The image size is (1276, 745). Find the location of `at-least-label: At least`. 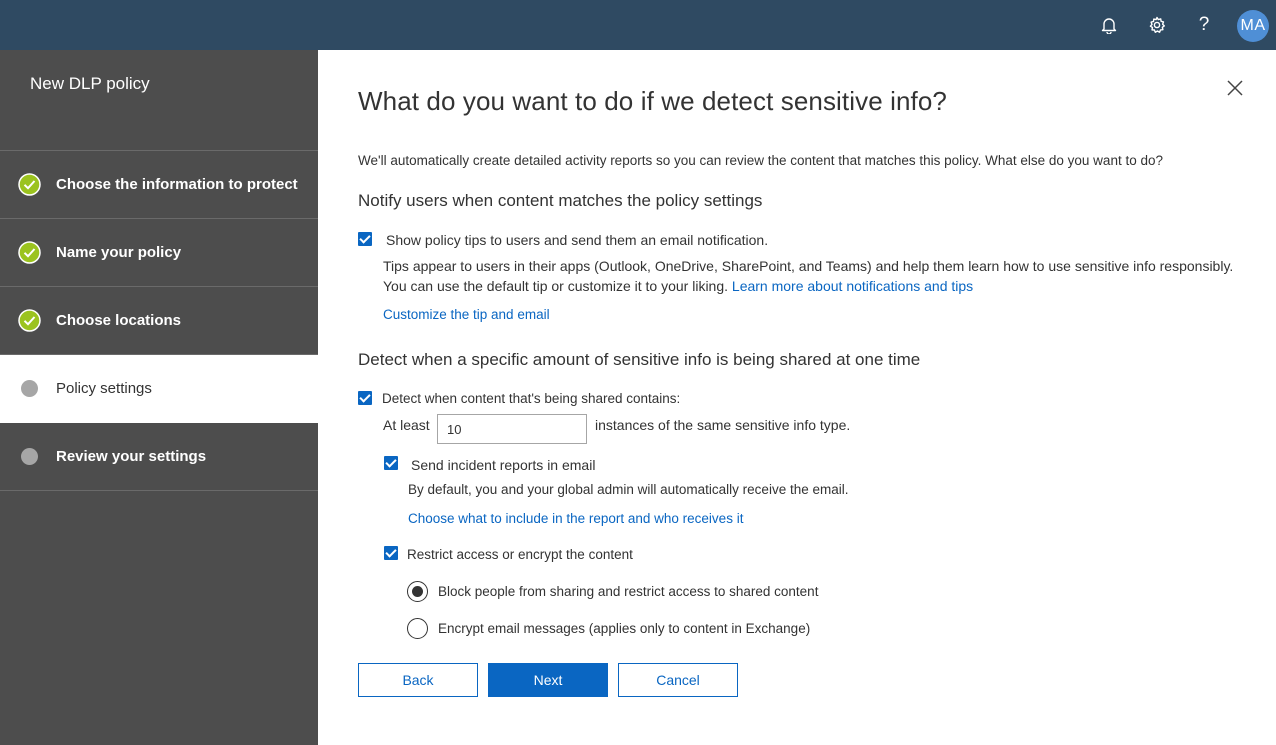

at-least-label: At least is located at coordinates (406, 425).